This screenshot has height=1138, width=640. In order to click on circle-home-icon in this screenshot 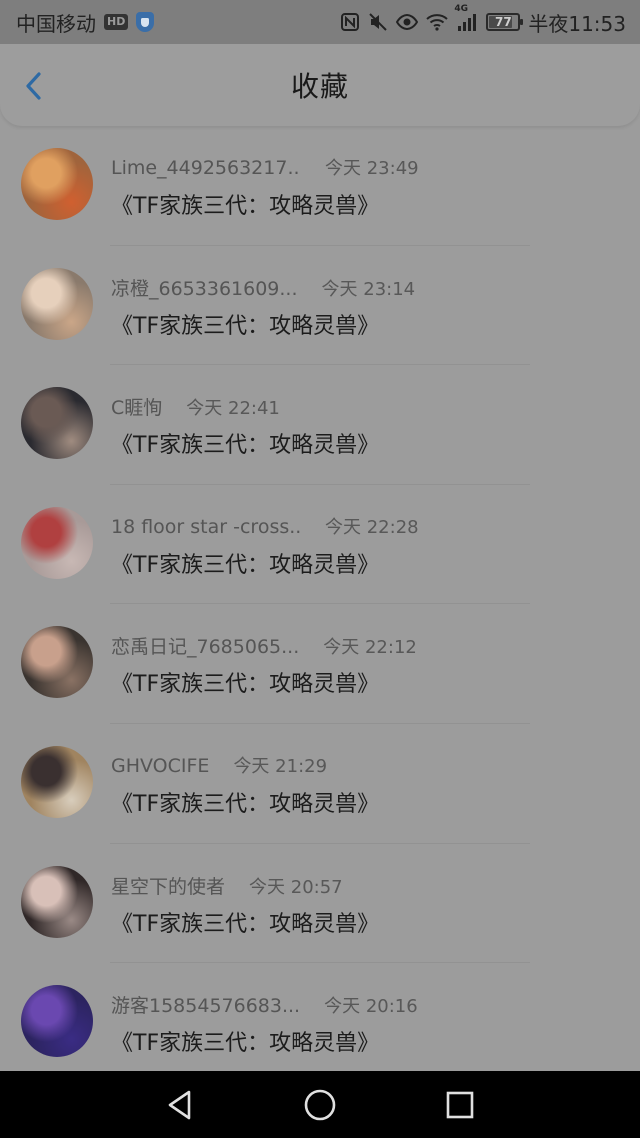, I will do `click(320, 1104)`.